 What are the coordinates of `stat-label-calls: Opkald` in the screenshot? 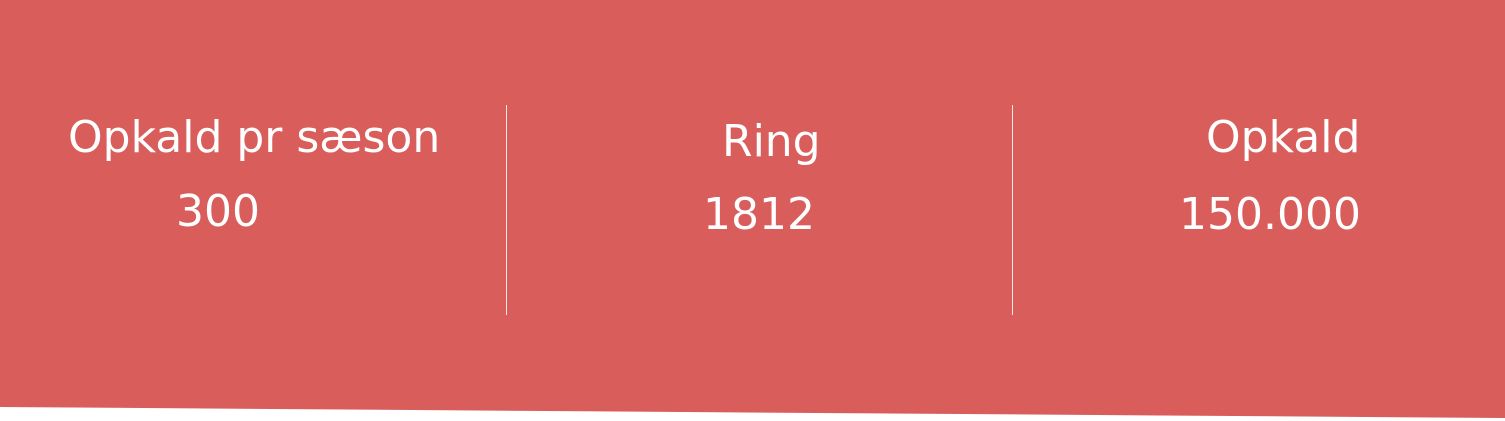 It's located at (1283, 137).